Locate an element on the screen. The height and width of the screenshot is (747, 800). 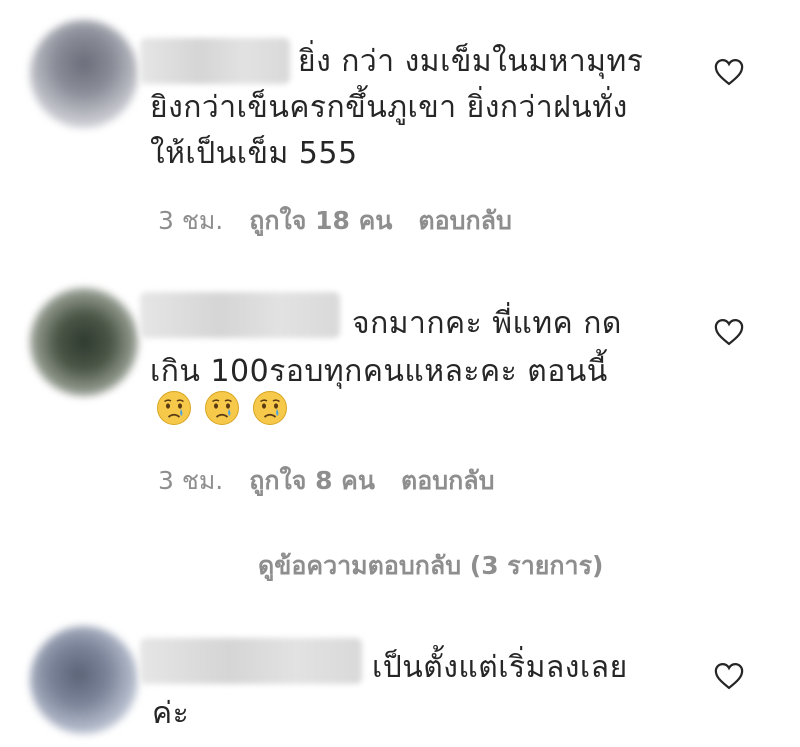
comment-meta: 3 ชม. ถูกใจ 8 คน ตอบกลับ is located at coordinates (326, 481).